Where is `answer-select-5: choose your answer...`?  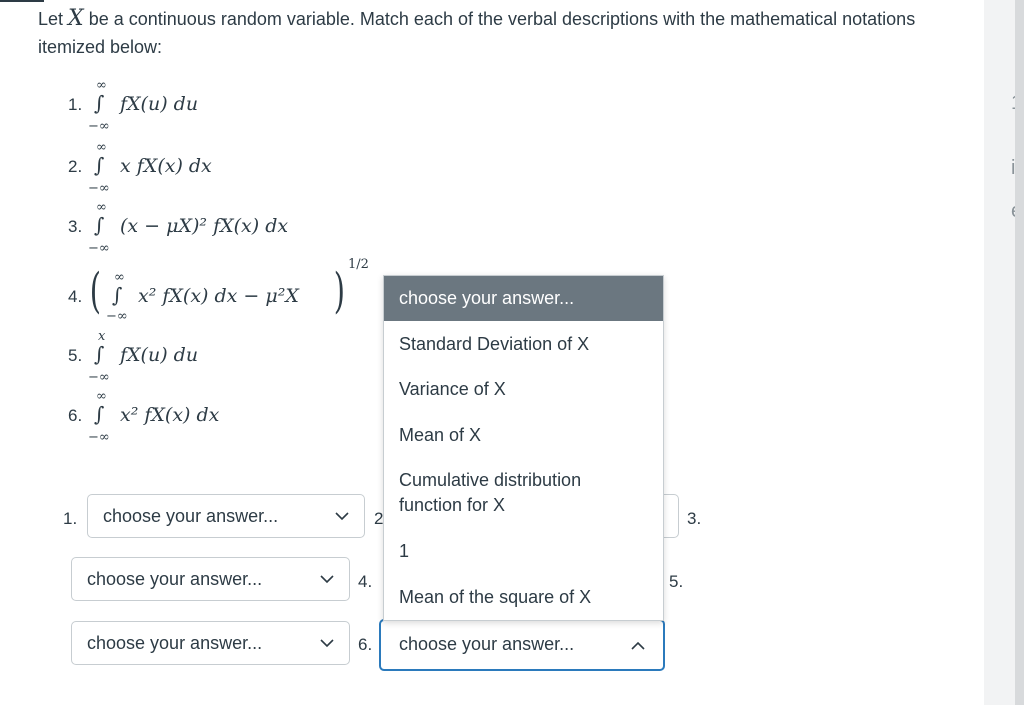
answer-select-5: choose your answer... is located at coordinates (210, 643).